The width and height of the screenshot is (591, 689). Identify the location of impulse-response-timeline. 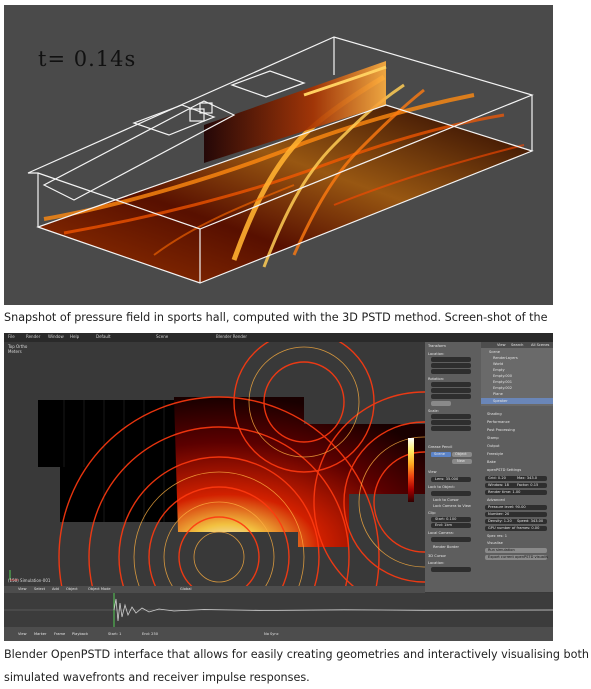
(278, 610).